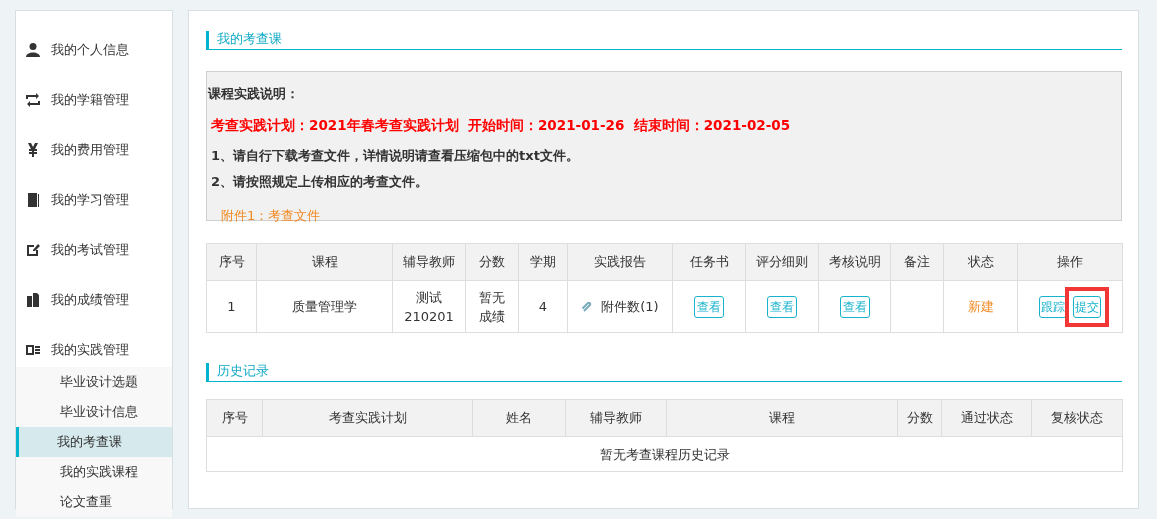 This screenshot has height=519, width=1157. I want to click on submenu-item: 论文查重, so click(94, 502).